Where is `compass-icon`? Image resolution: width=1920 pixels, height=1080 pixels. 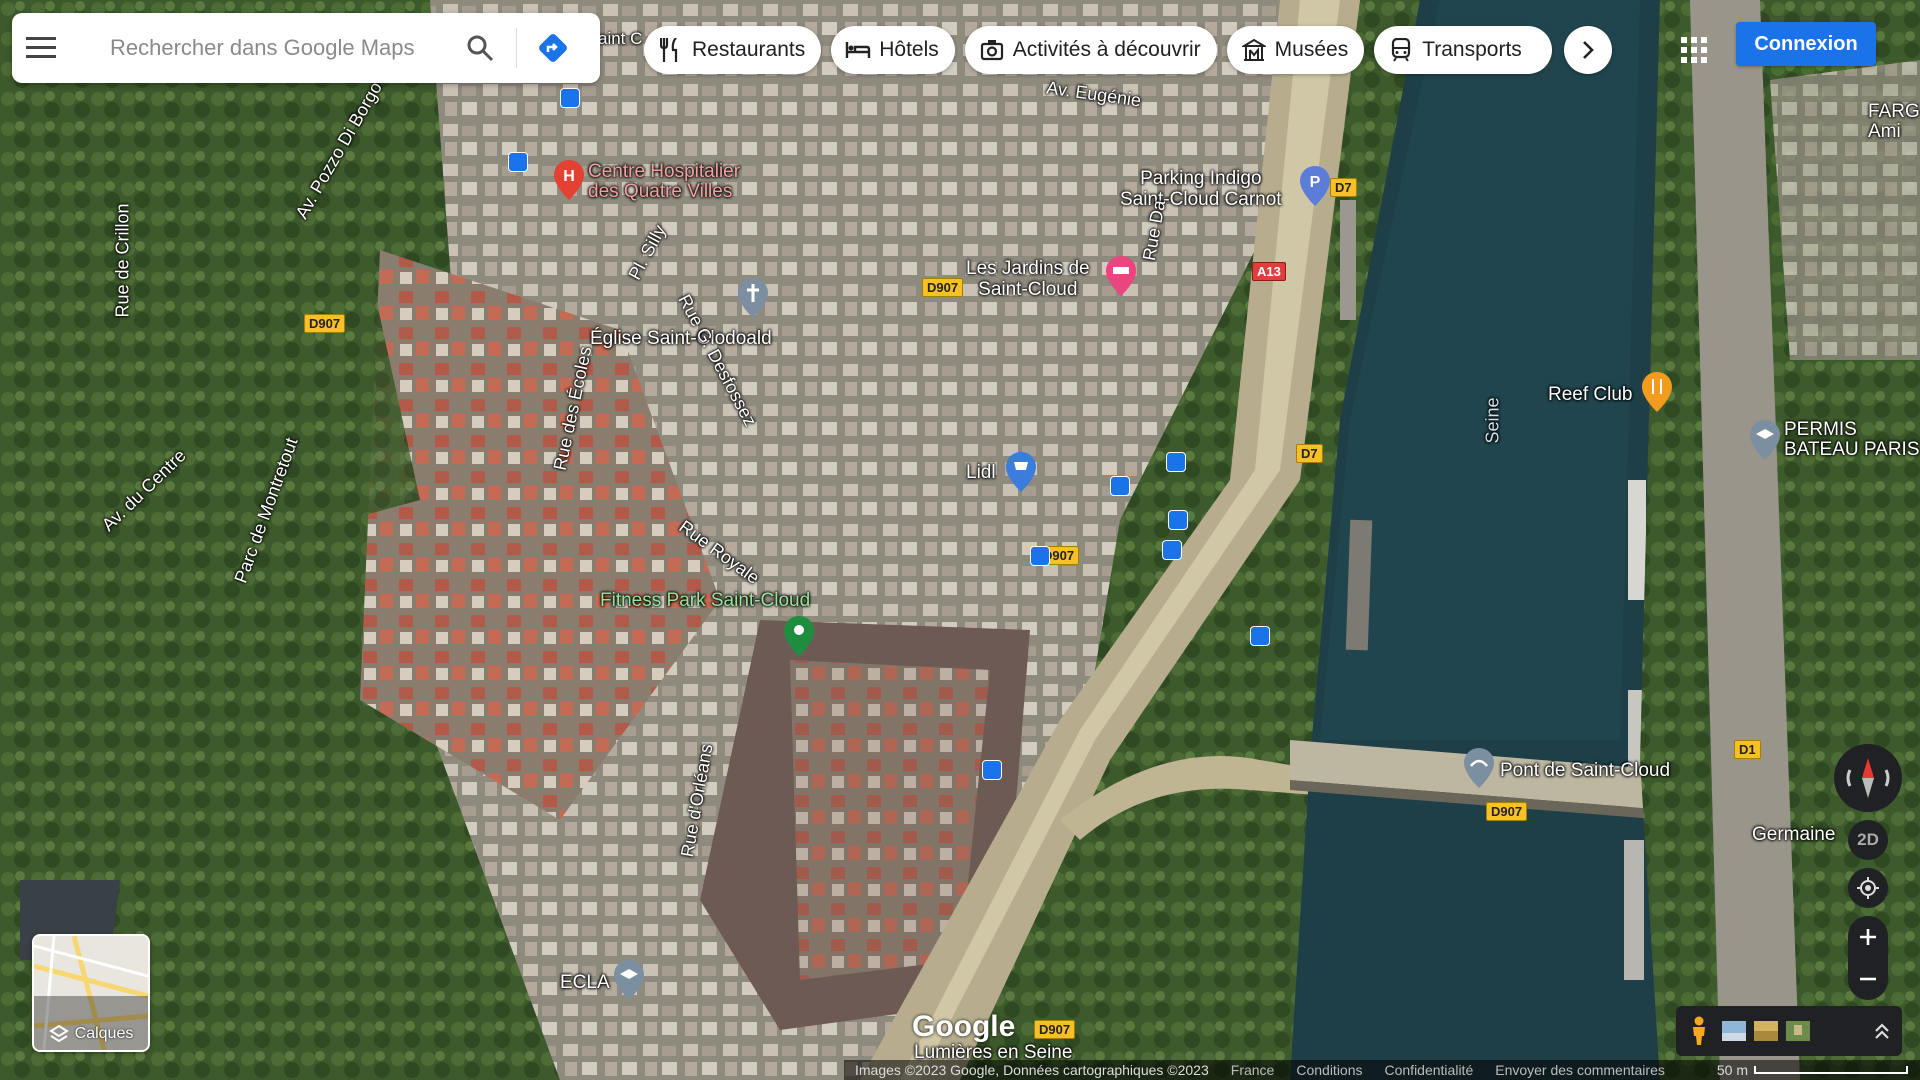
compass-icon is located at coordinates (1868, 778).